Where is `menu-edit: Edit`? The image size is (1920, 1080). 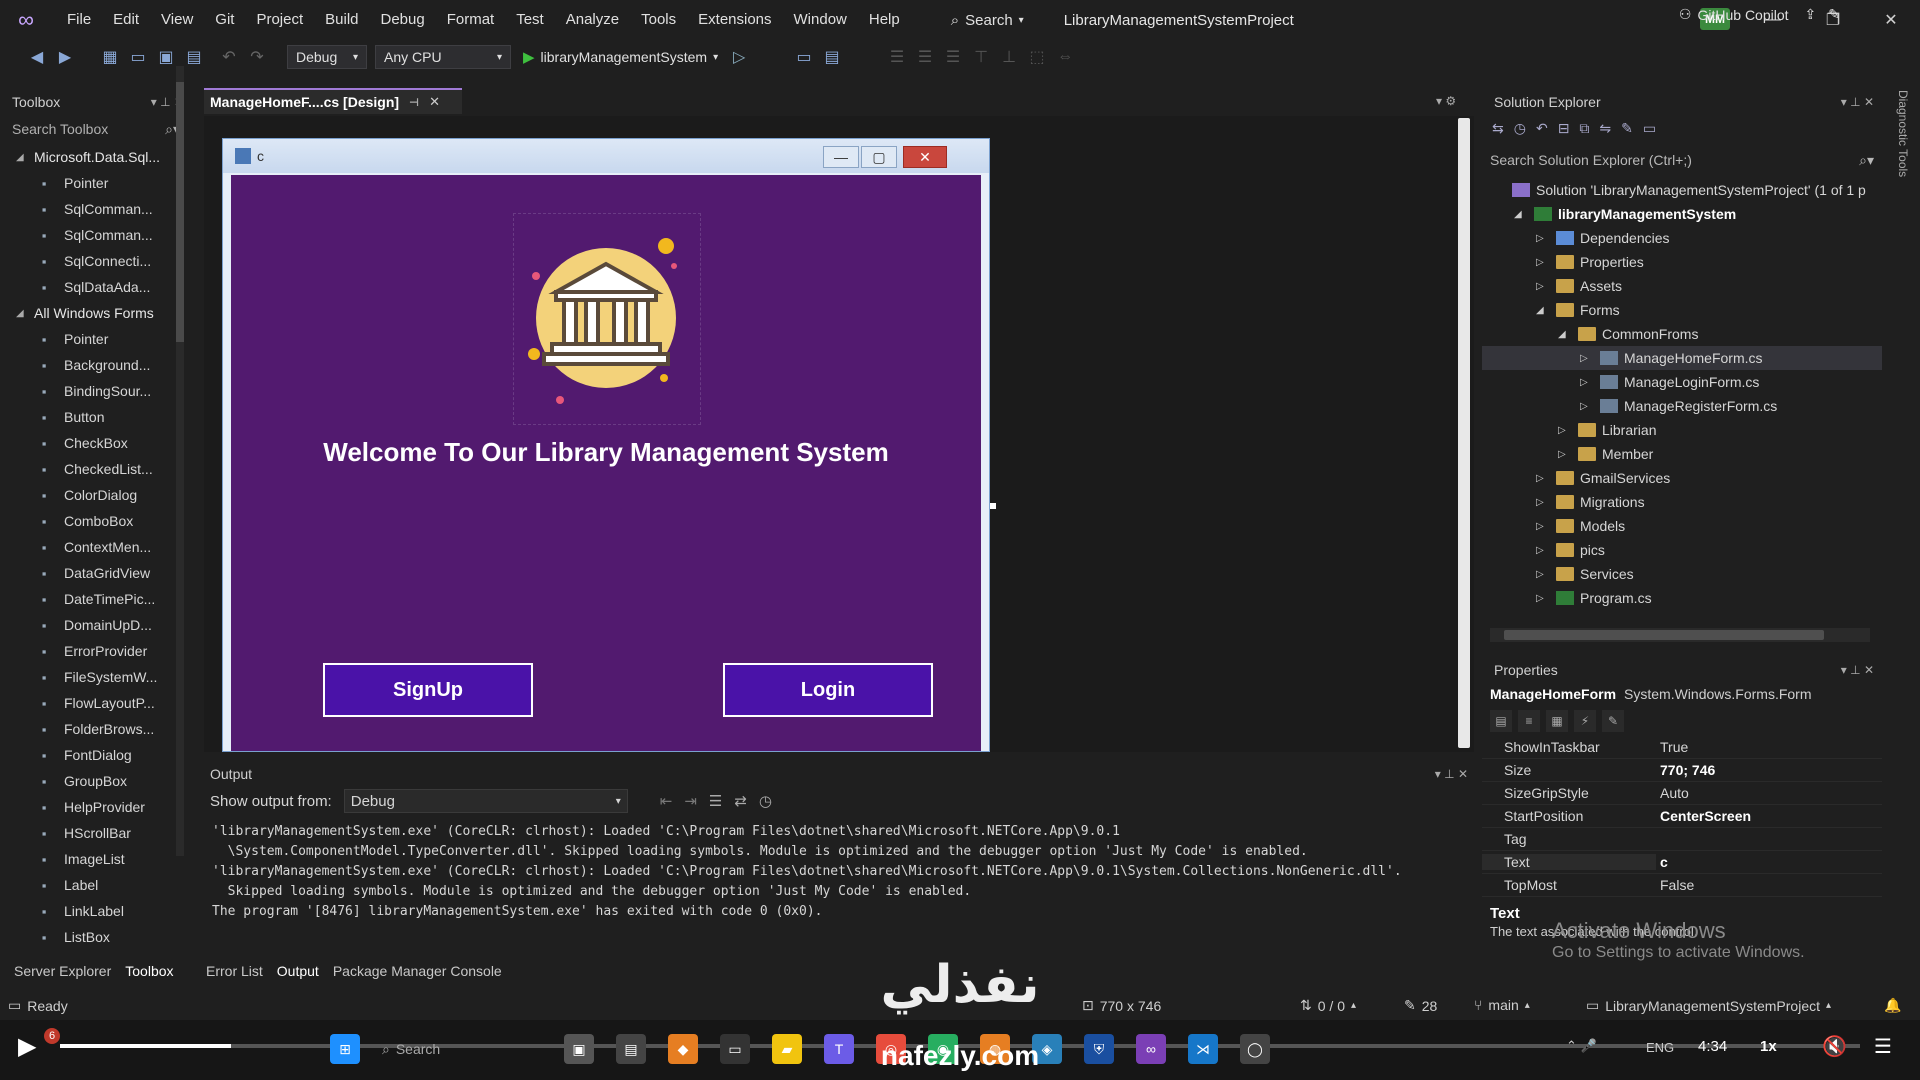 menu-edit: Edit is located at coordinates (126, 20).